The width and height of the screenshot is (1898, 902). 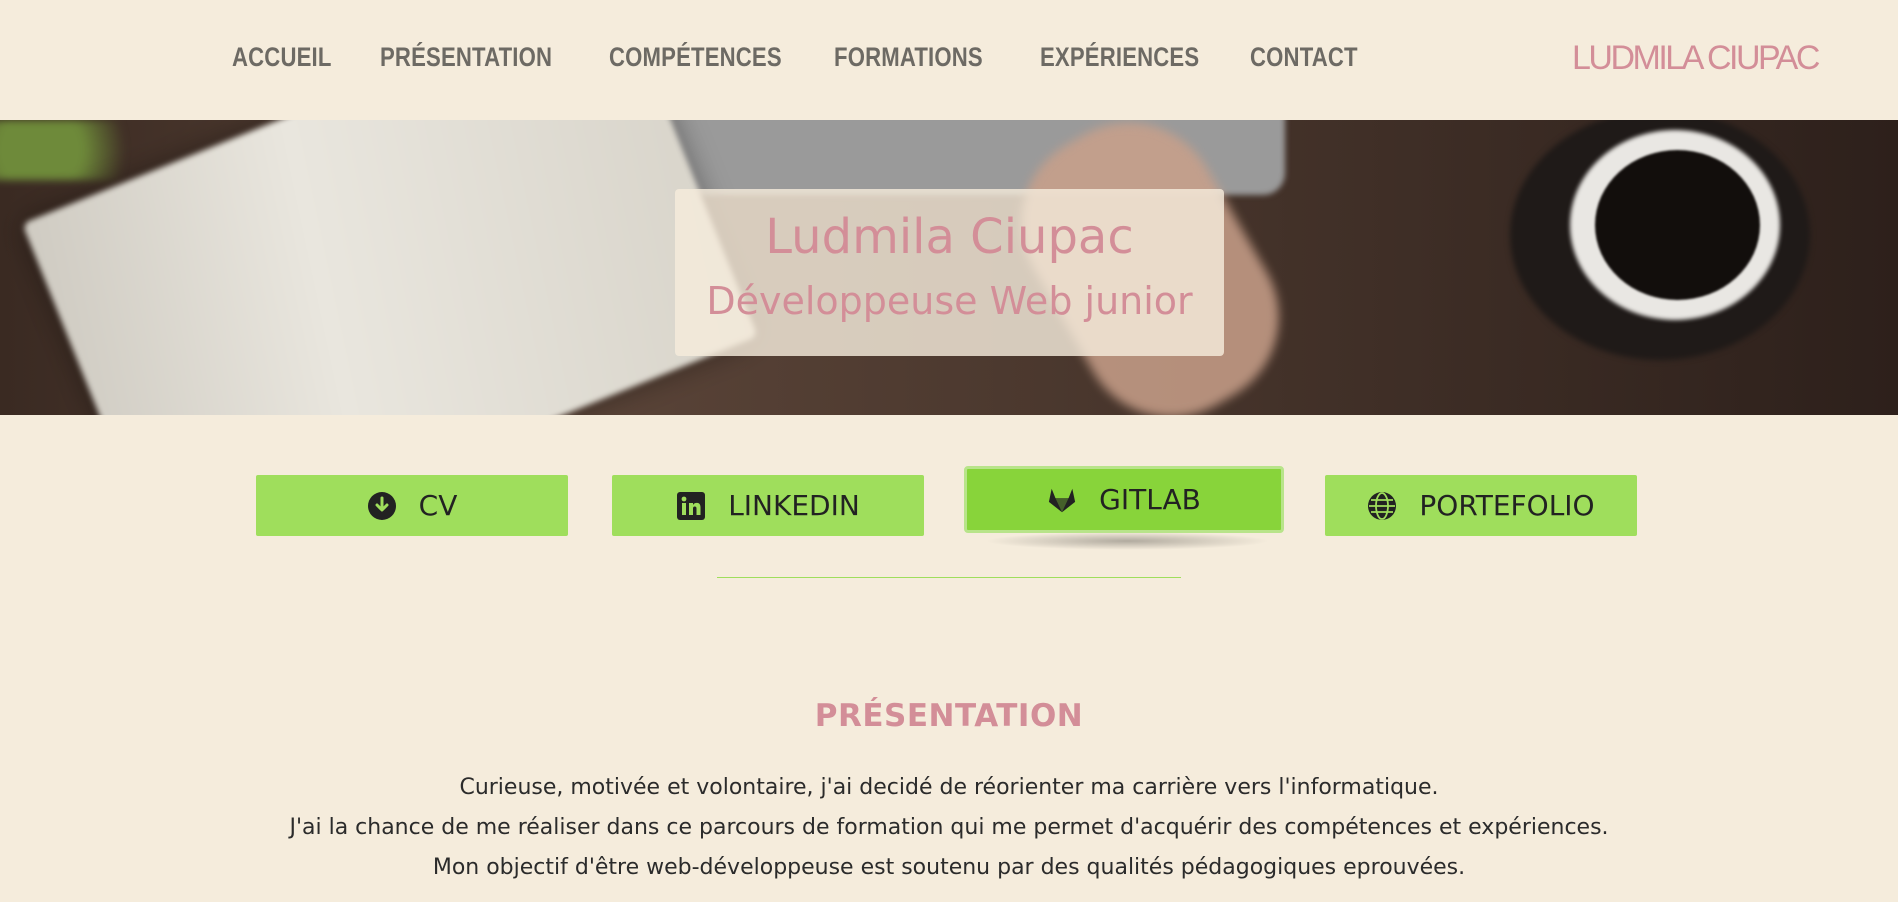 I want to click on nav-link-experiences: EXPÉRIENCES, so click(x=1119, y=57).